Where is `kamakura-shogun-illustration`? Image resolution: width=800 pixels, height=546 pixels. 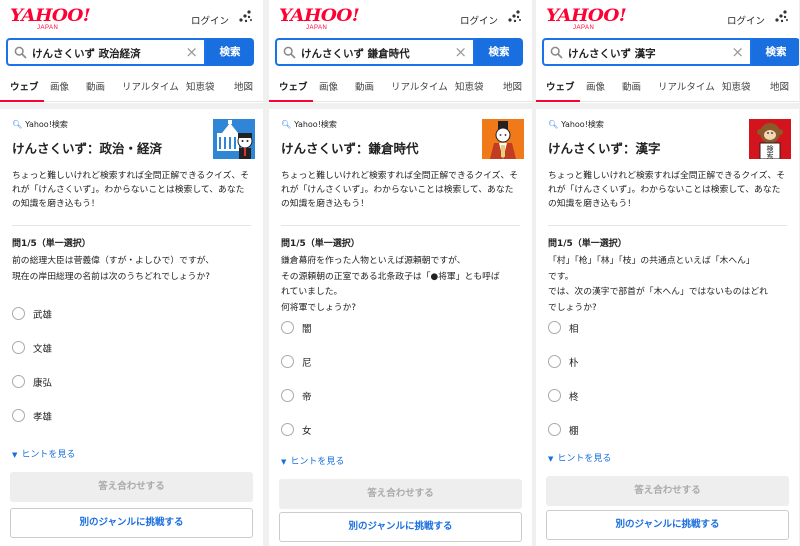
kamakura-shogun-illustration is located at coordinates (503, 139).